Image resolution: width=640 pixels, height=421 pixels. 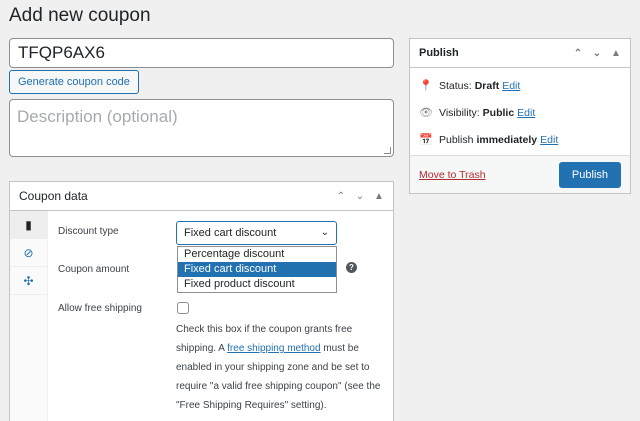 What do you see at coordinates (511, 86) in the screenshot?
I see `edit-status-link: Edit` at bounding box center [511, 86].